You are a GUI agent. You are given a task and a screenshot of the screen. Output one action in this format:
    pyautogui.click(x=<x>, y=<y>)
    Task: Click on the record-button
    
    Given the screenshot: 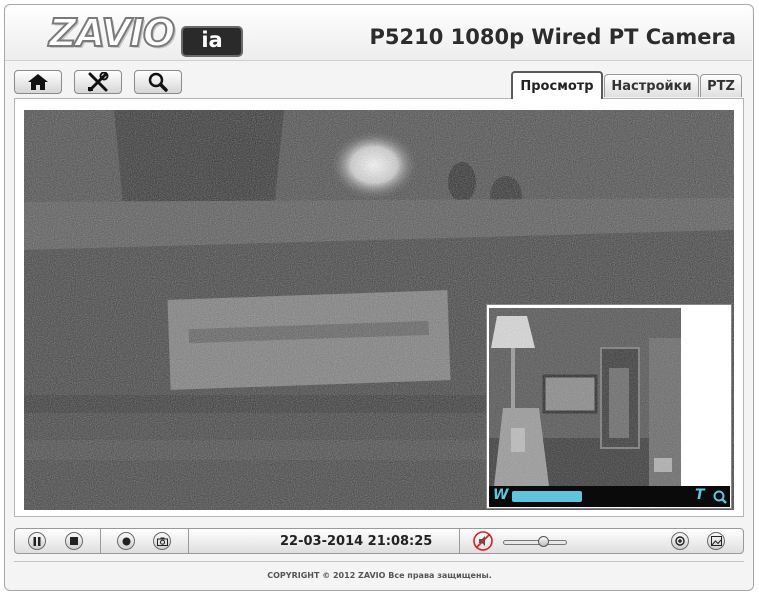 What is the action you would take?
    pyautogui.click(x=126, y=541)
    